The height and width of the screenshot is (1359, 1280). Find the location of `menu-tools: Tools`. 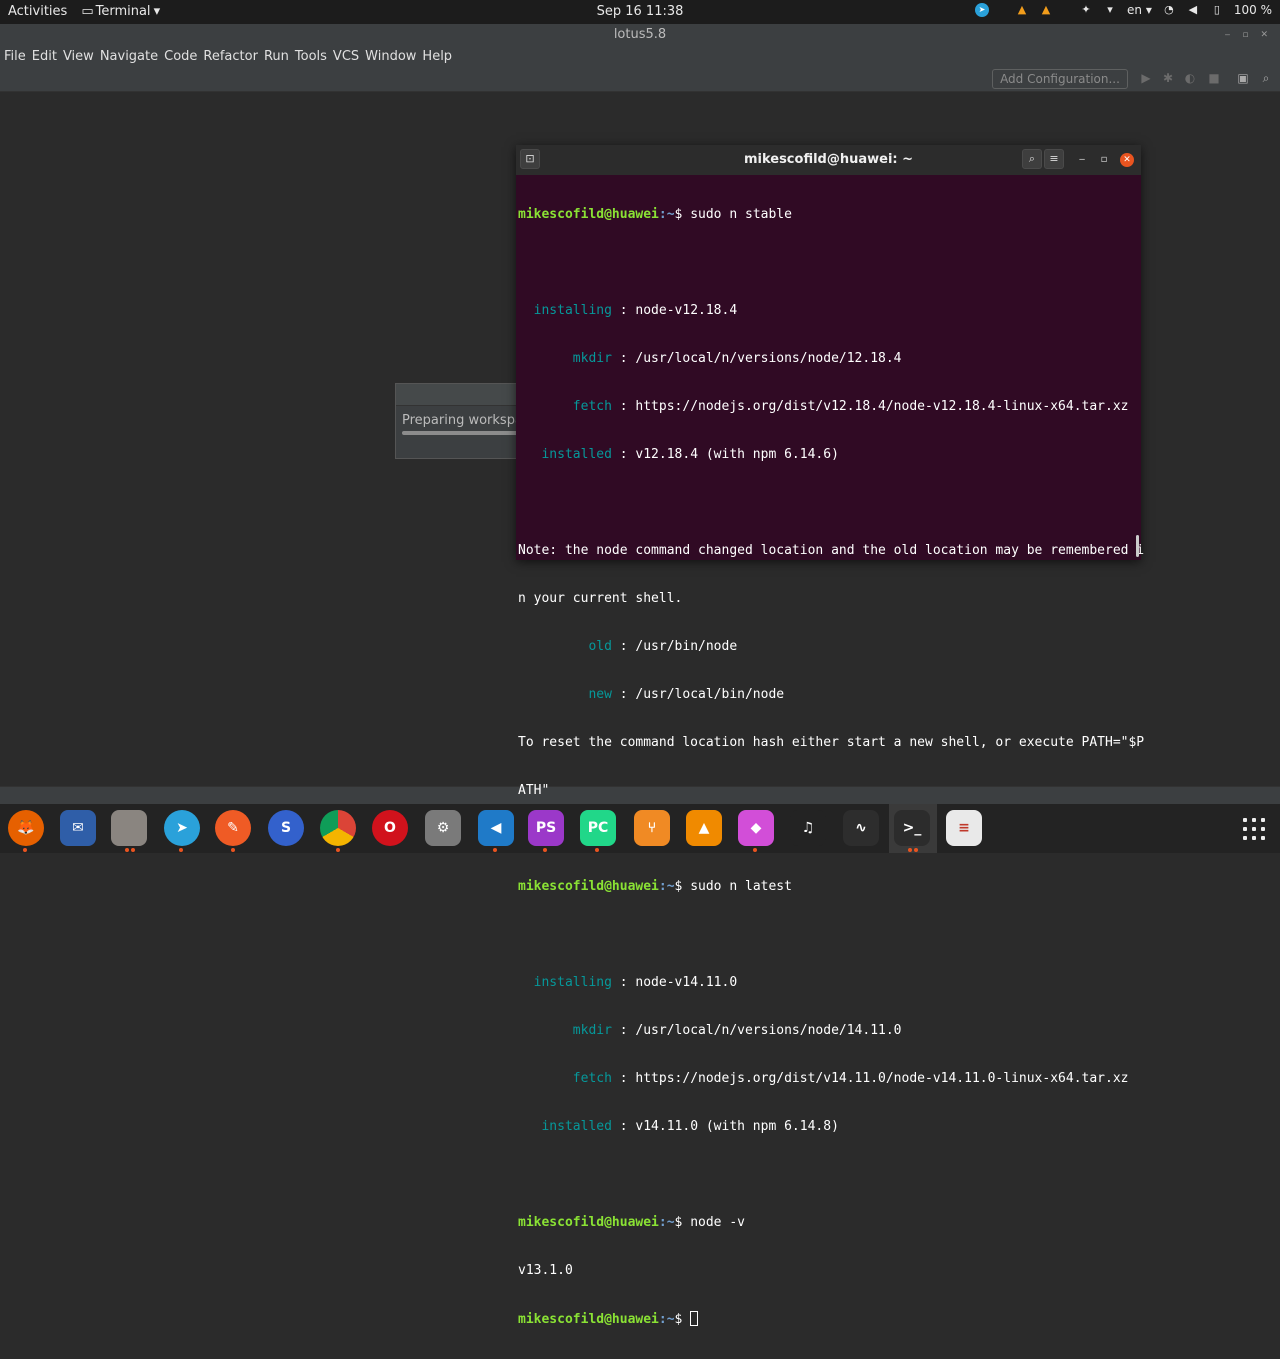

menu-tools: Tools is located at coordinates (311, 56).